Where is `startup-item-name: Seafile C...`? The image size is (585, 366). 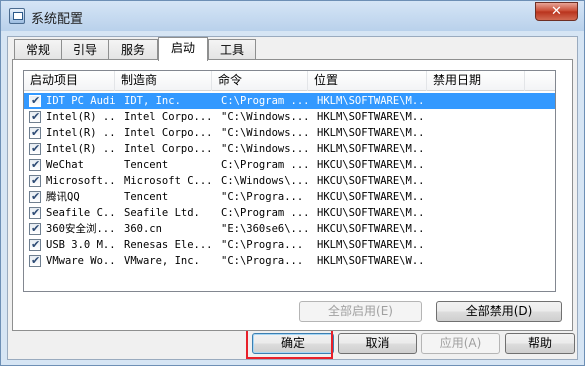
startup-item-name: Seafile C... is located at coordinates (81, 213).